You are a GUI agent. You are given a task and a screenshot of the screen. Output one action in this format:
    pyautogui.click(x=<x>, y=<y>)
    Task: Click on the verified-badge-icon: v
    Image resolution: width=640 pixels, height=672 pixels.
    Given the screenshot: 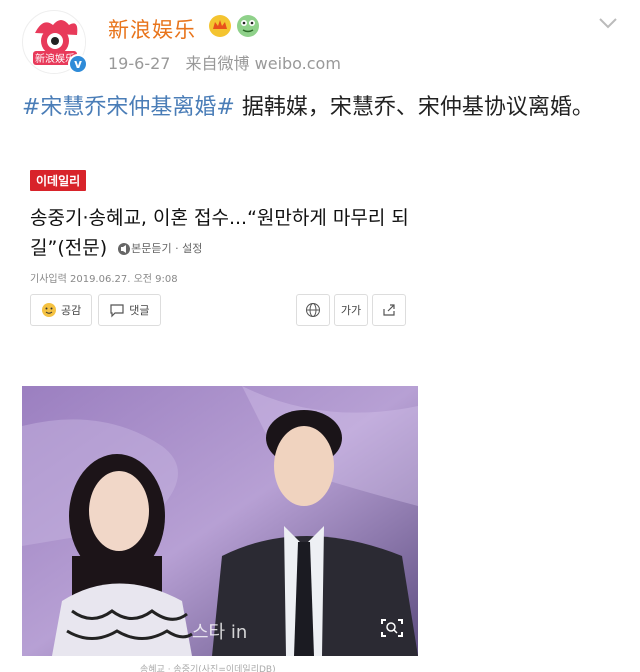 What is the action you would take?
    pyautogui.click(x=78, y=64)
    